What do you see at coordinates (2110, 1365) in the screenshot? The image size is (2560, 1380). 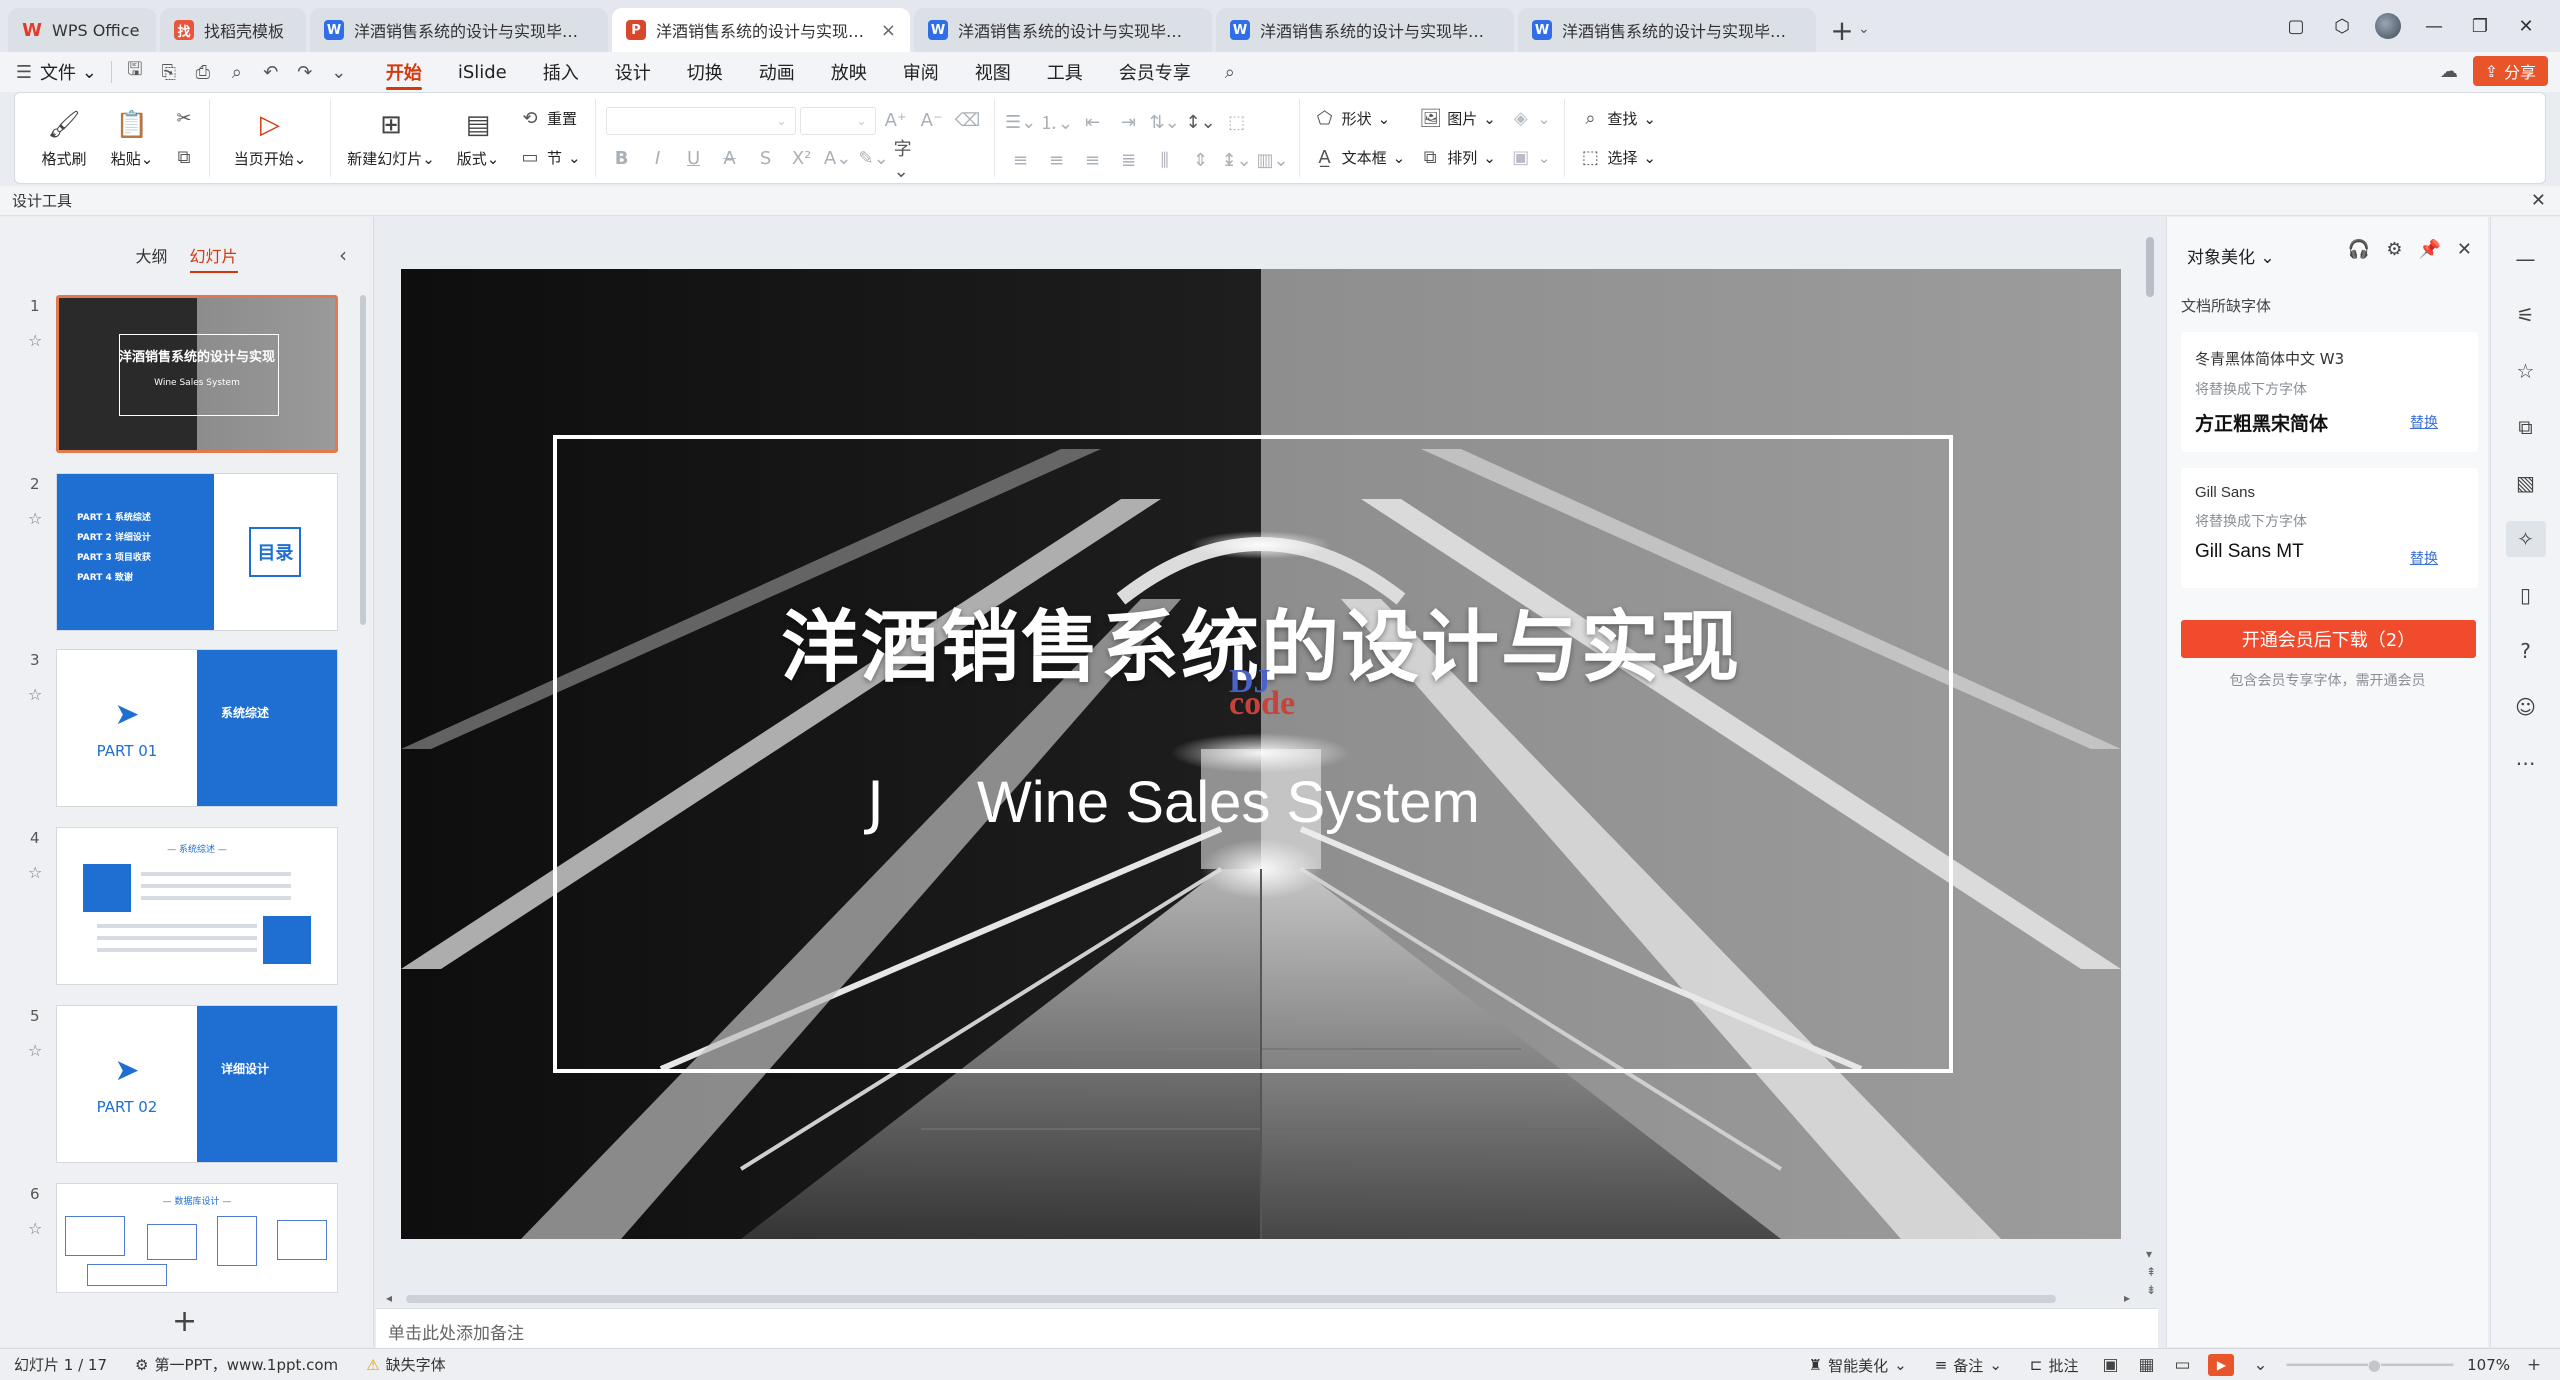 I see `normal-view-icon: ▣` at bounding box center [2110, 1365].